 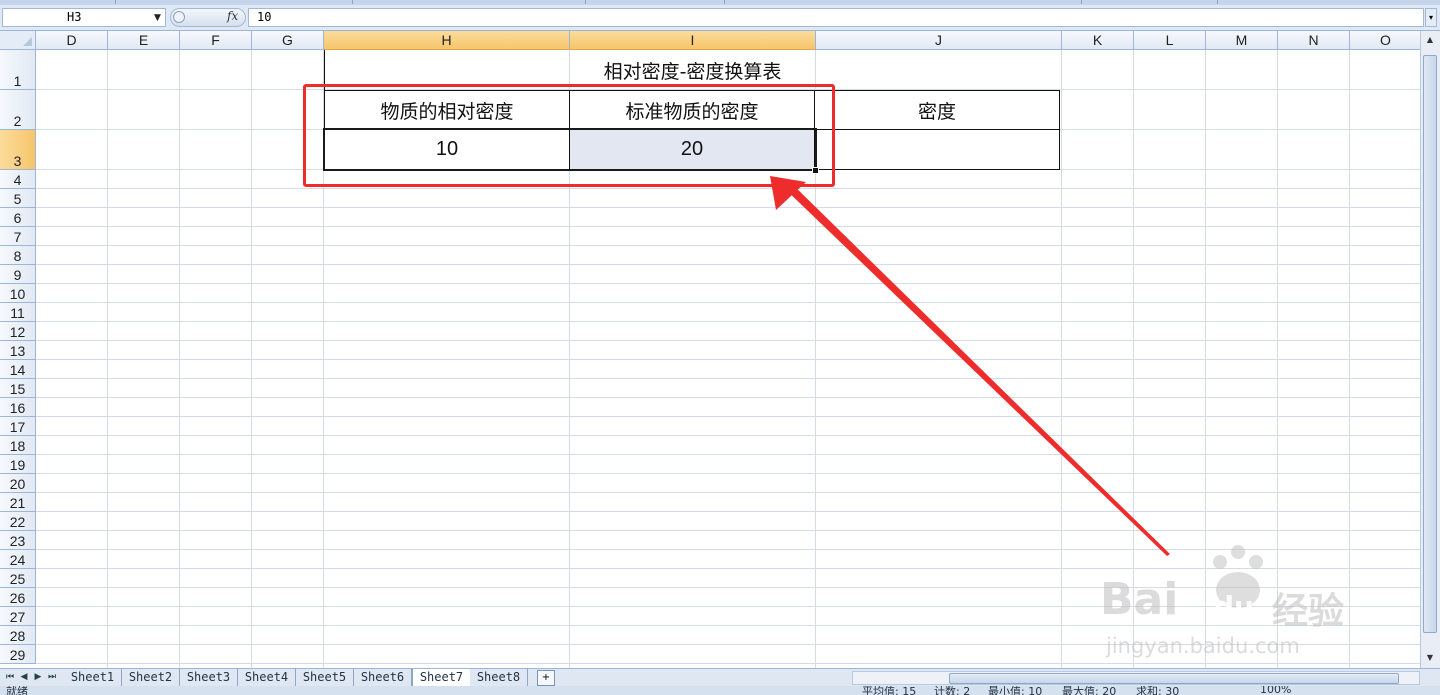 I want to click on status-count: 计数: 2, so click(x=952, y=690).